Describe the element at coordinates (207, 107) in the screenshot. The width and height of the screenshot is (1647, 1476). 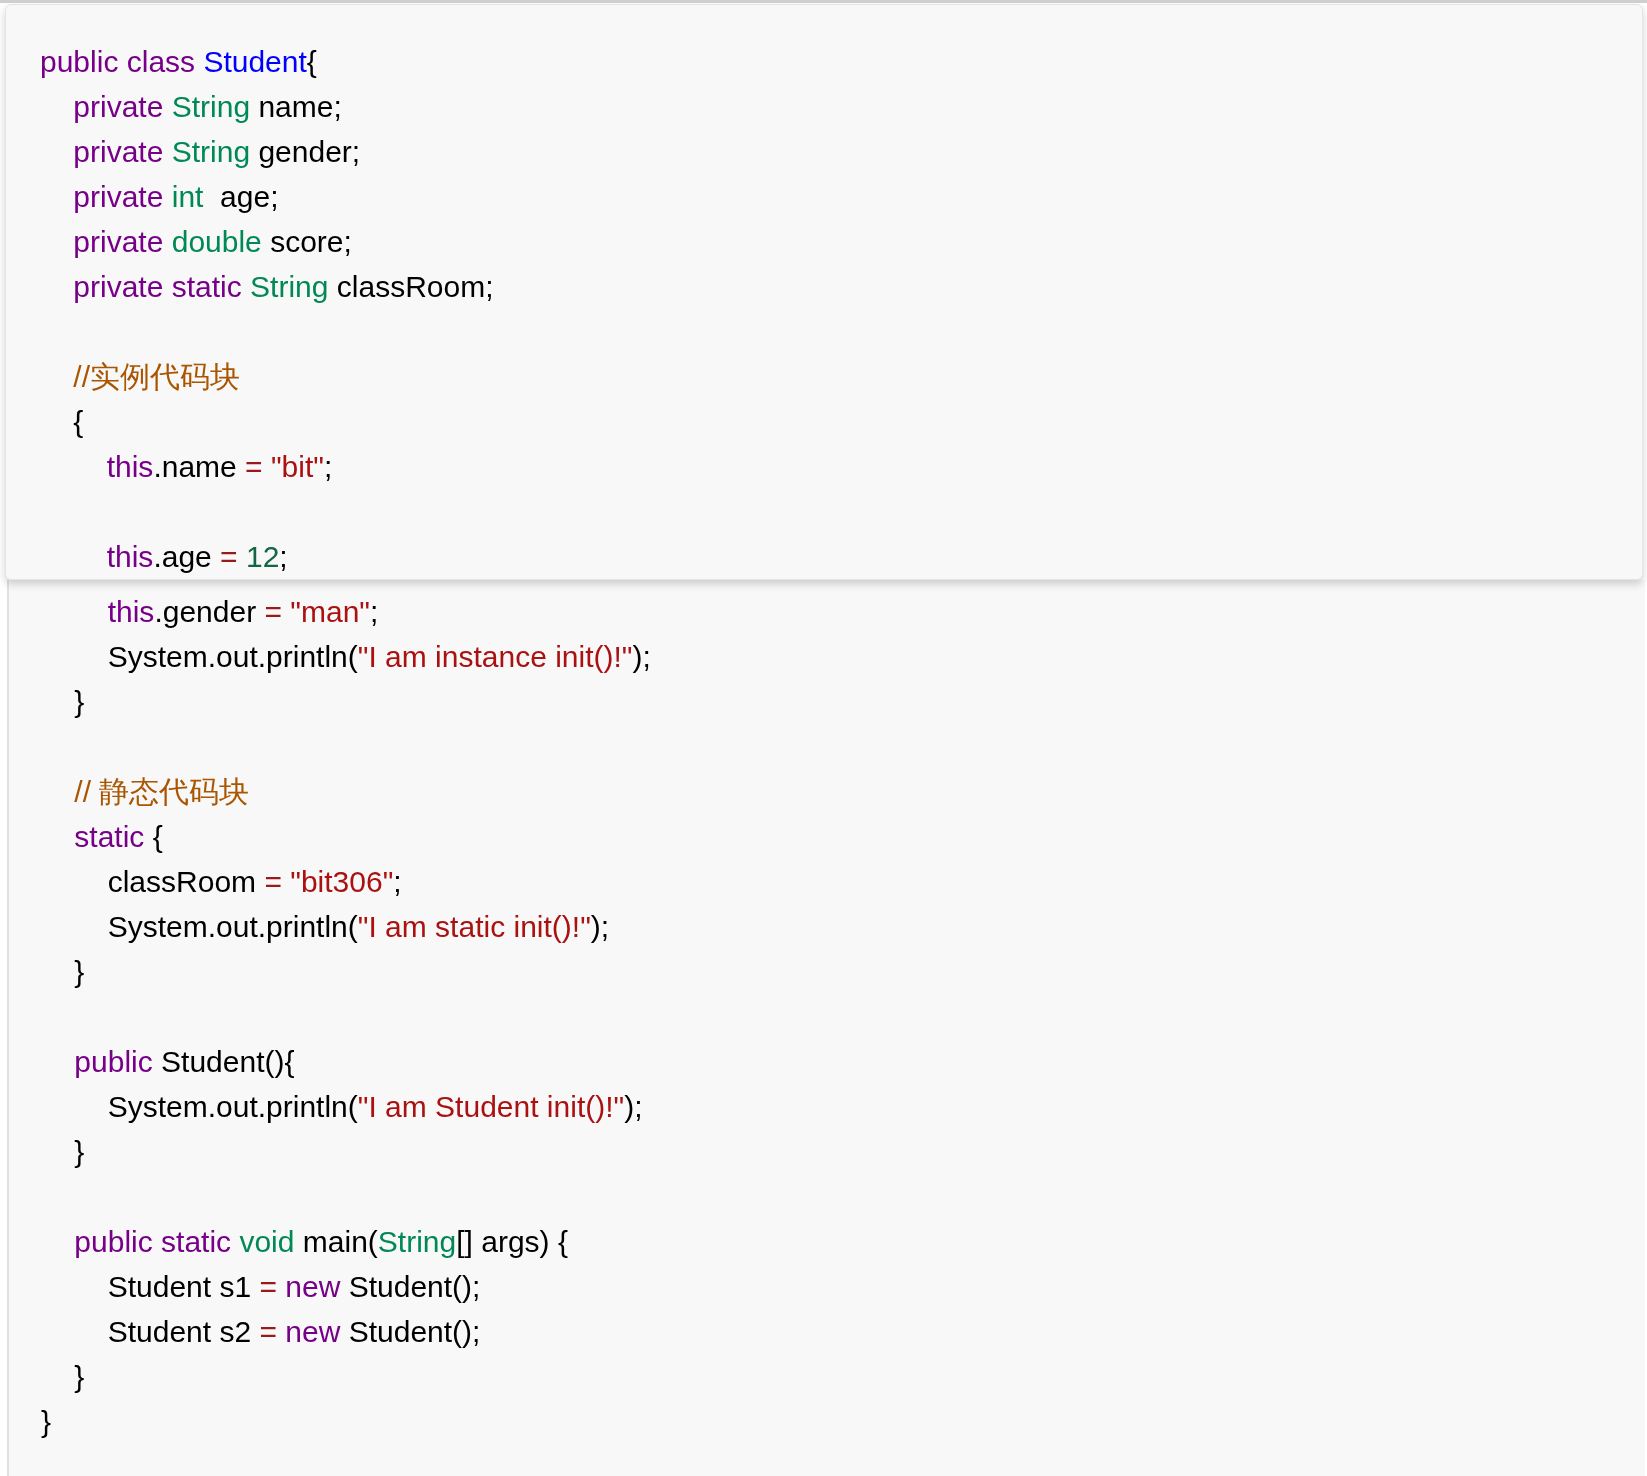
I see `code-line: private String name;` at that location.